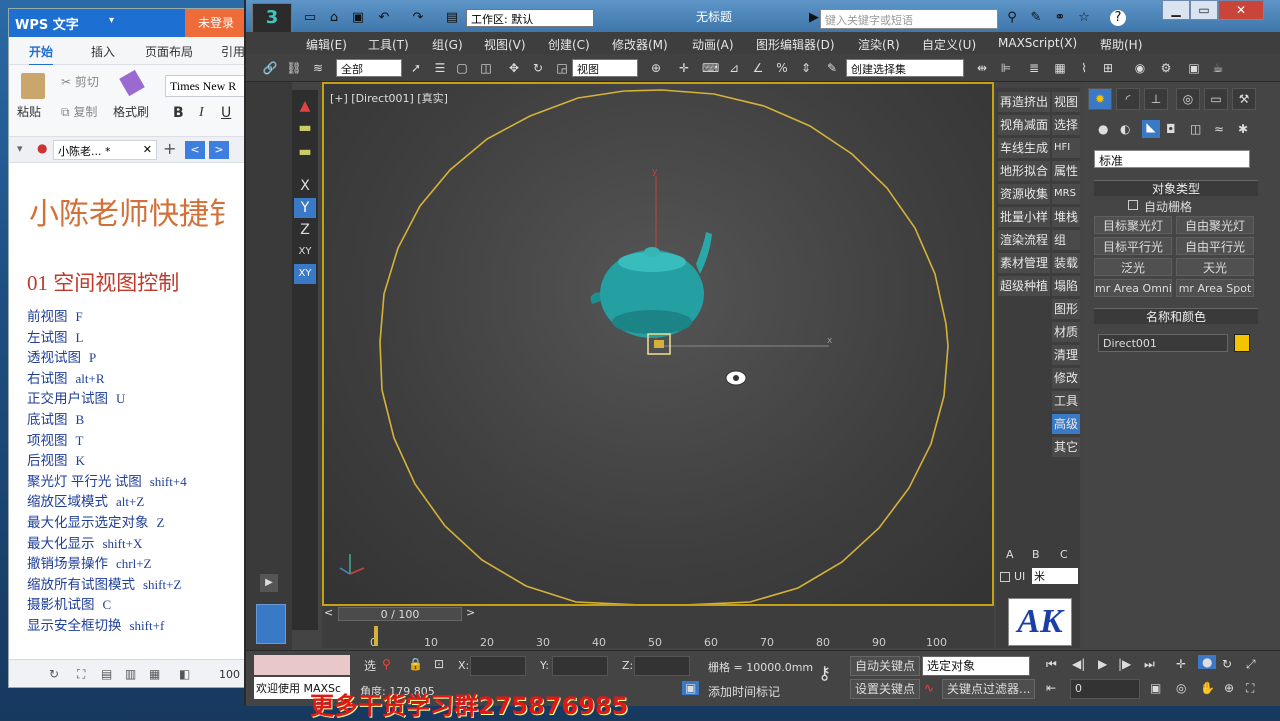 The height and width of the screenshot is (721, 1280). I want to click on plugin-button: 车线生成, so click(1024, 148).